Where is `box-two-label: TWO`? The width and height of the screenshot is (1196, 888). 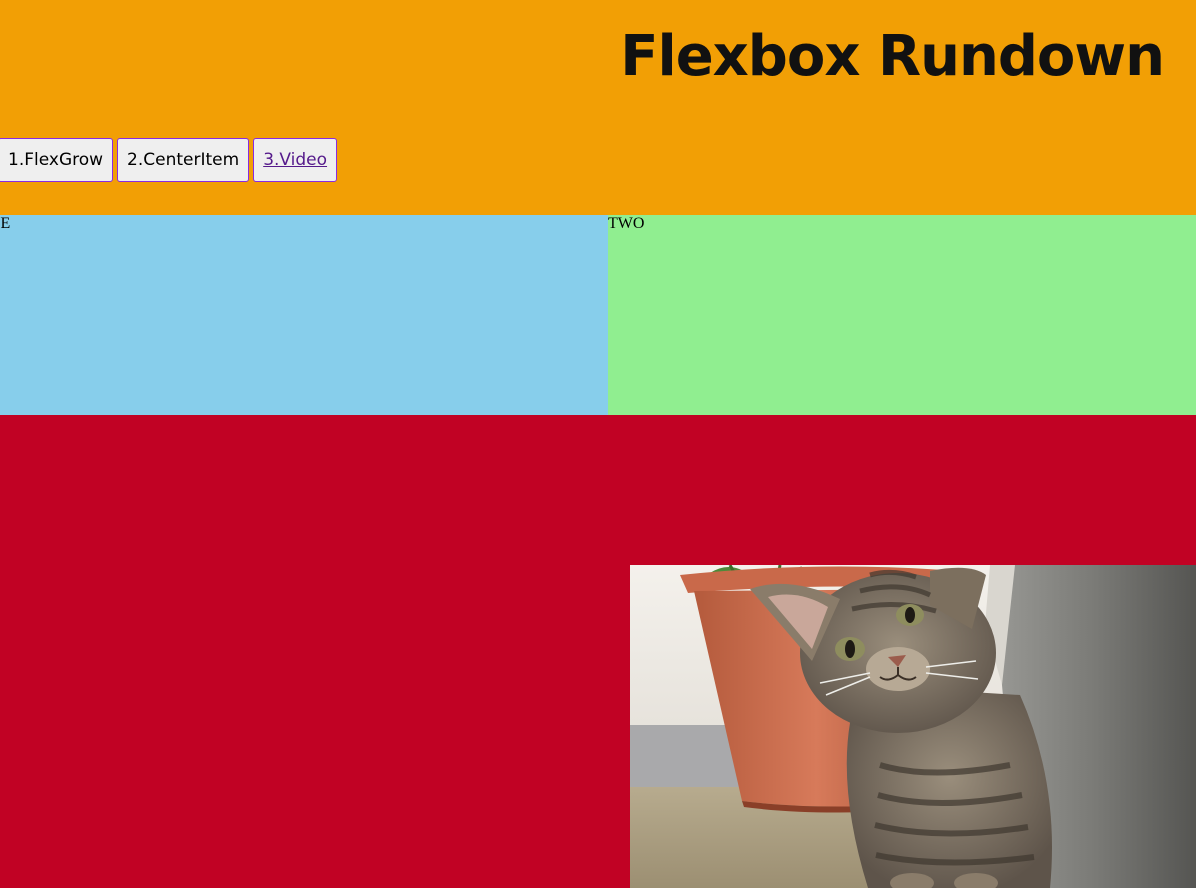
box-two-label: TWO is located at coordinates (626, 223).